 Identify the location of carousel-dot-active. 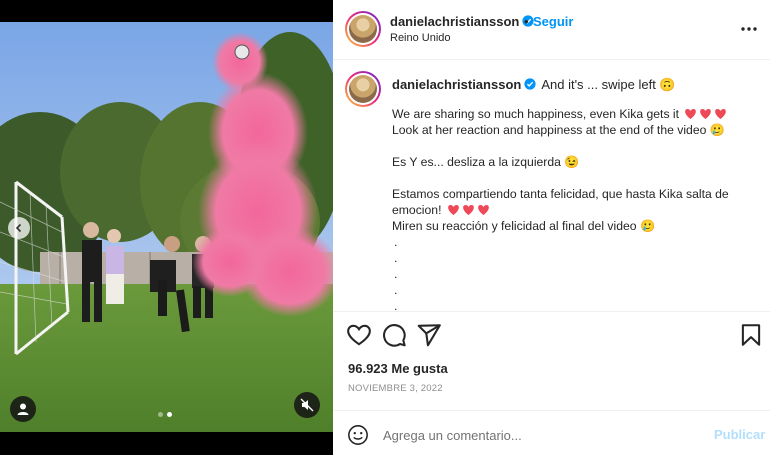
(169, 414).